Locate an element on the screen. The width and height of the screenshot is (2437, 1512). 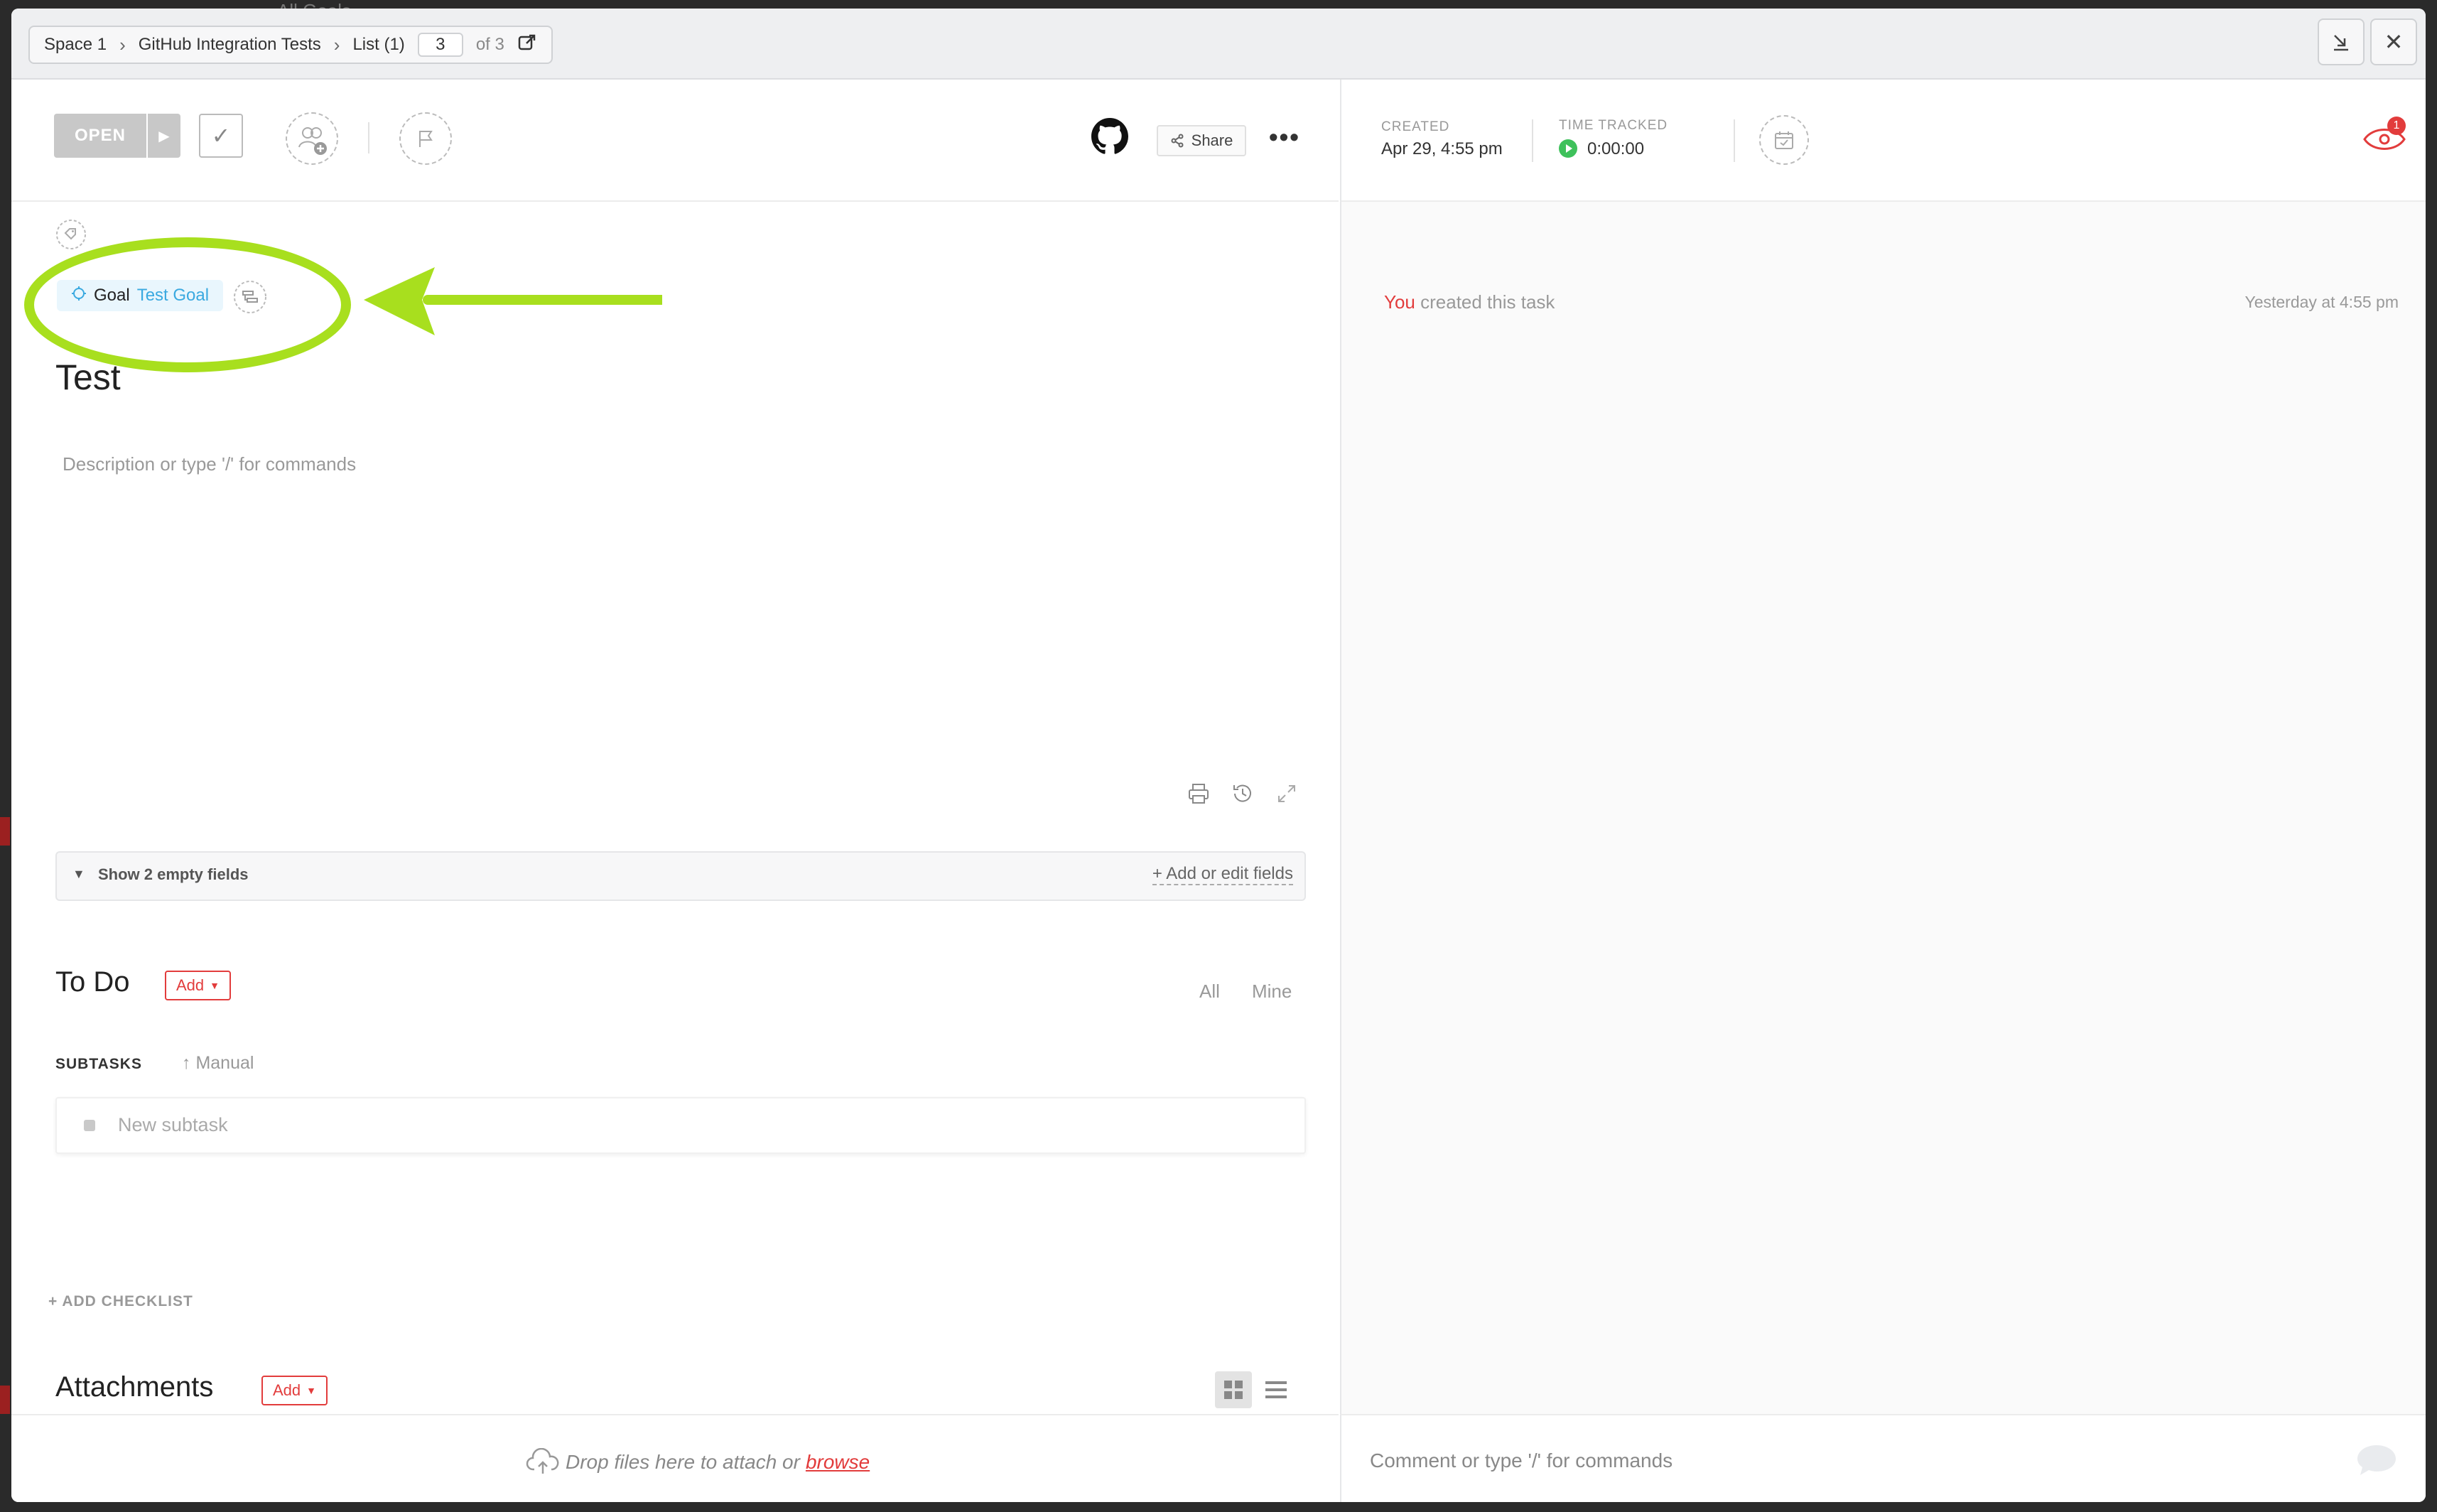
status-next-button: ▶ is located at coordinates (164, 136).